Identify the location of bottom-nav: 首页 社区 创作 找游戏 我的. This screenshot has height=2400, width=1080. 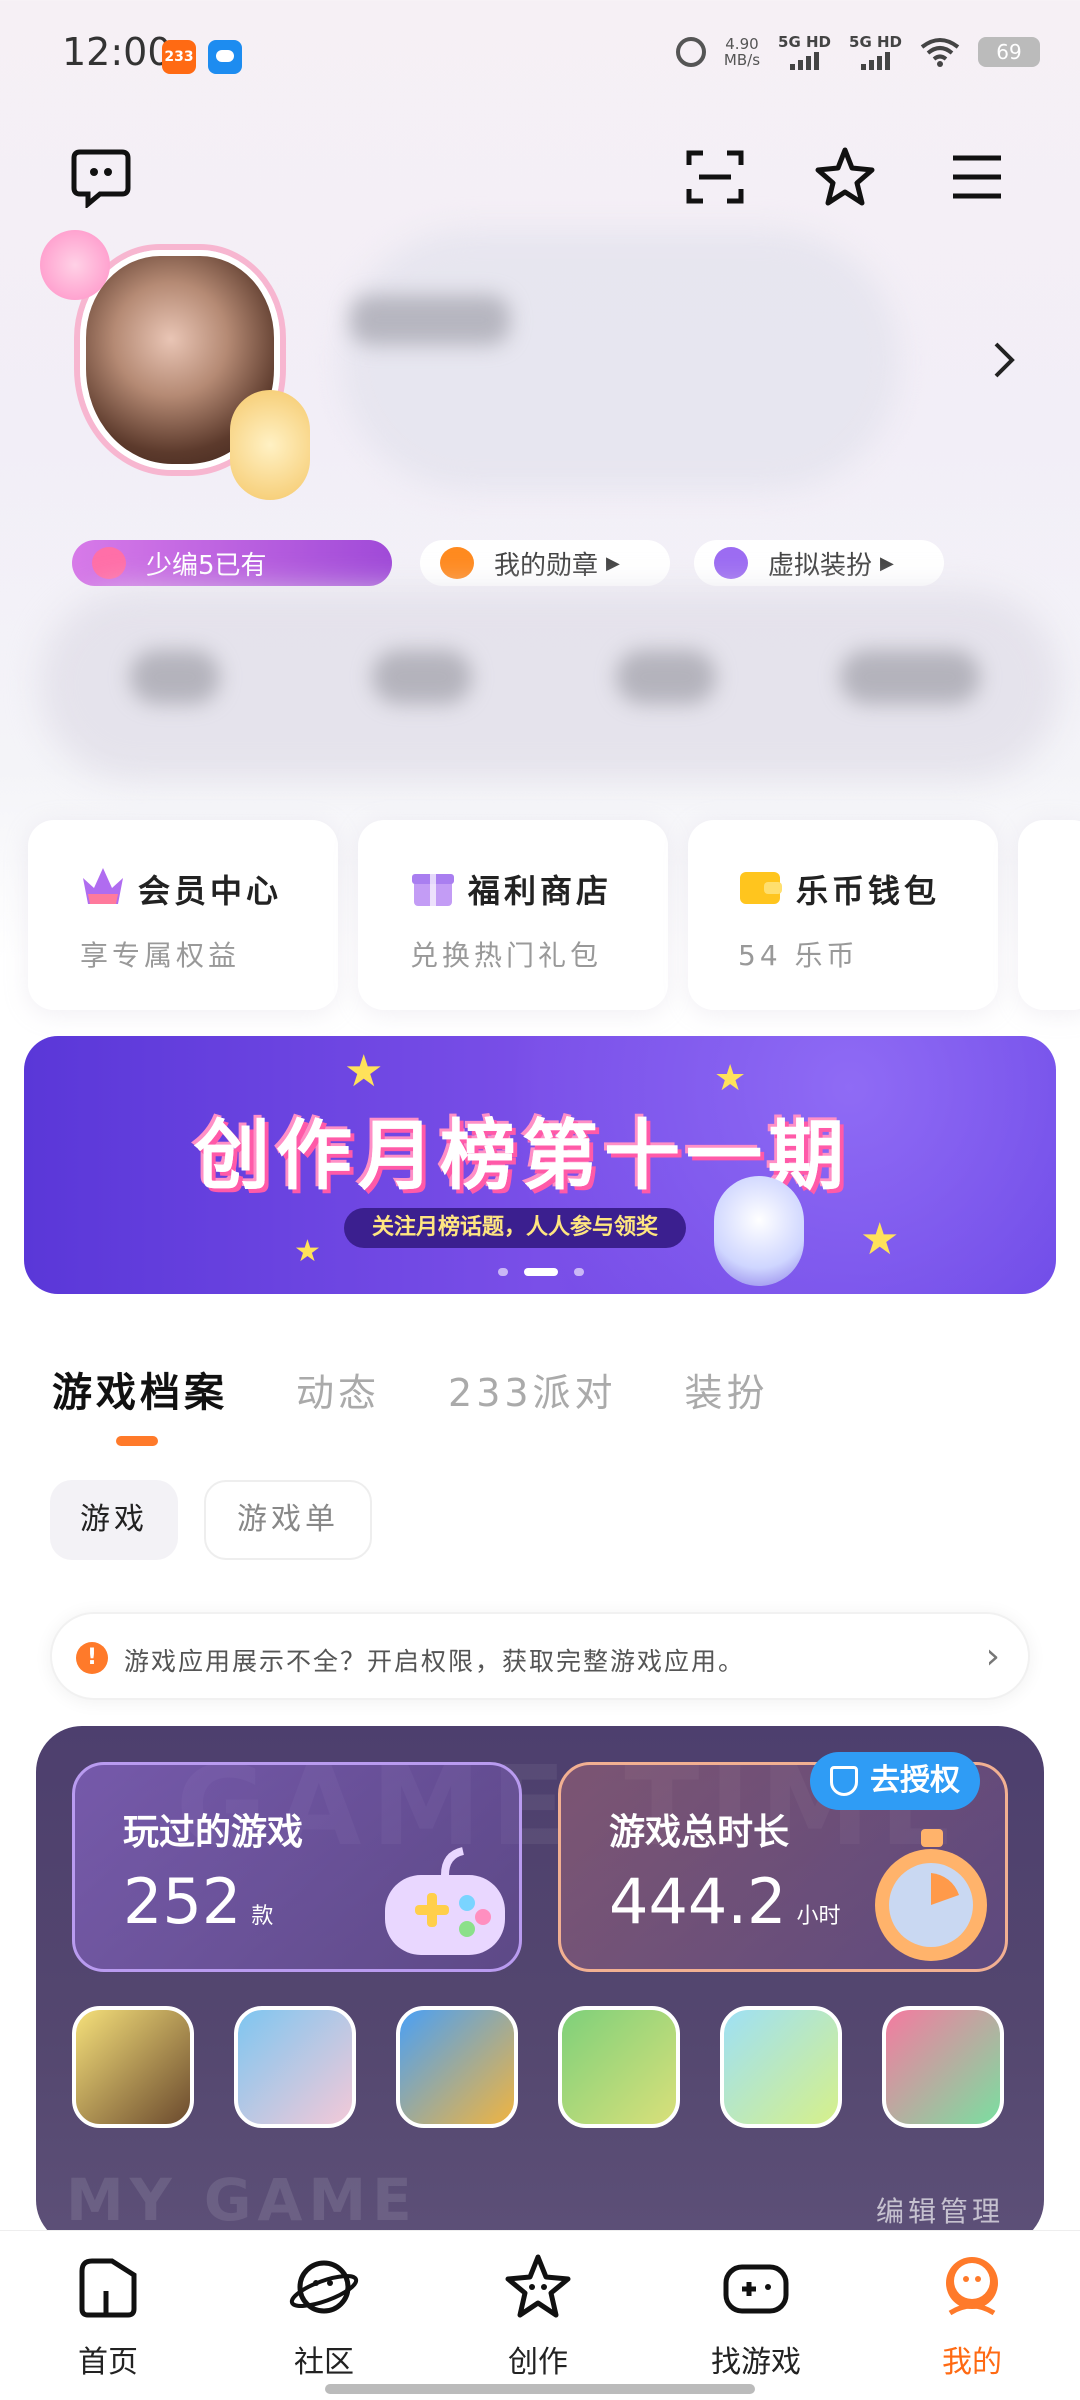
(540, 2315).